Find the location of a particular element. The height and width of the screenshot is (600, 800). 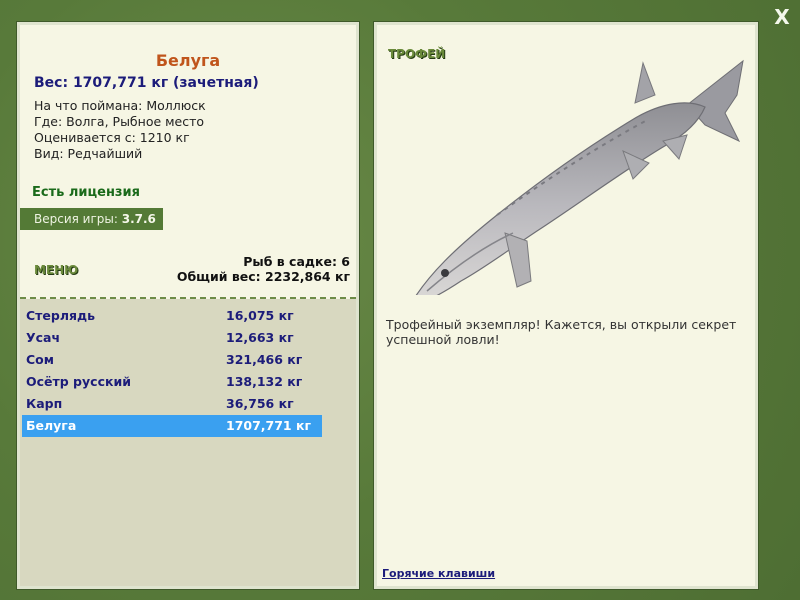

version-bar: Версия игры: 3.7.6 is located at coordinates (91, 219).